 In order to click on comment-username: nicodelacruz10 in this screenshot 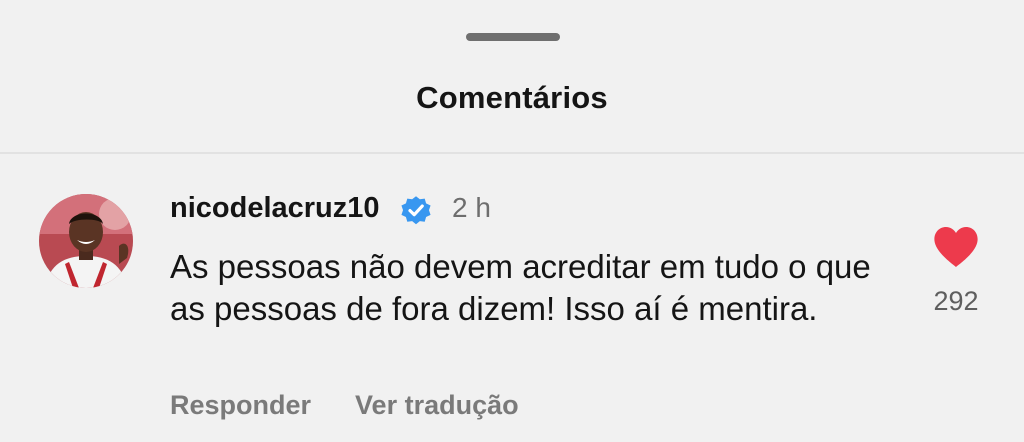, I will do `click(275, 208)`.